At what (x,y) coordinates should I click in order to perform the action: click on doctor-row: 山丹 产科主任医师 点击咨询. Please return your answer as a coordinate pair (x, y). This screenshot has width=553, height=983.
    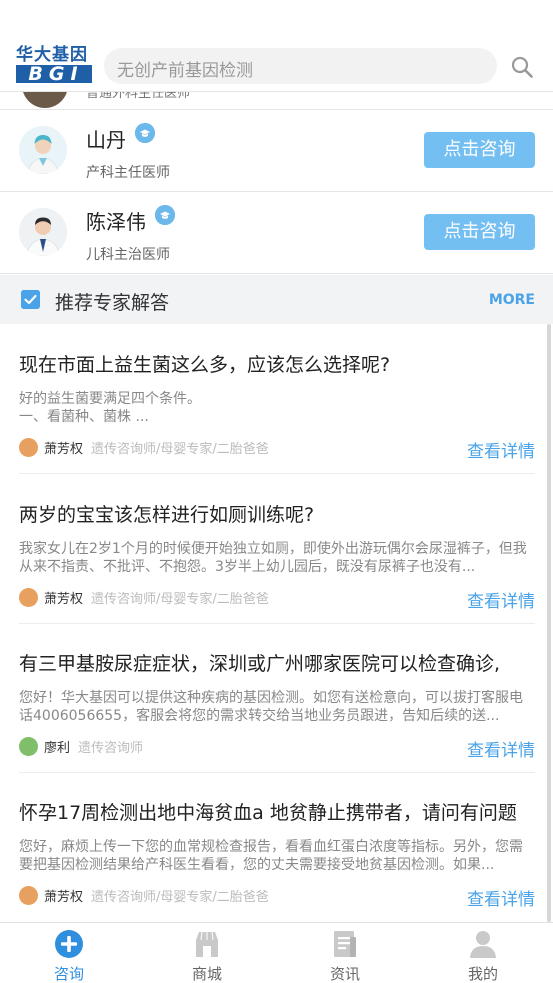
    Looking at the image, I should click on (276, 151).